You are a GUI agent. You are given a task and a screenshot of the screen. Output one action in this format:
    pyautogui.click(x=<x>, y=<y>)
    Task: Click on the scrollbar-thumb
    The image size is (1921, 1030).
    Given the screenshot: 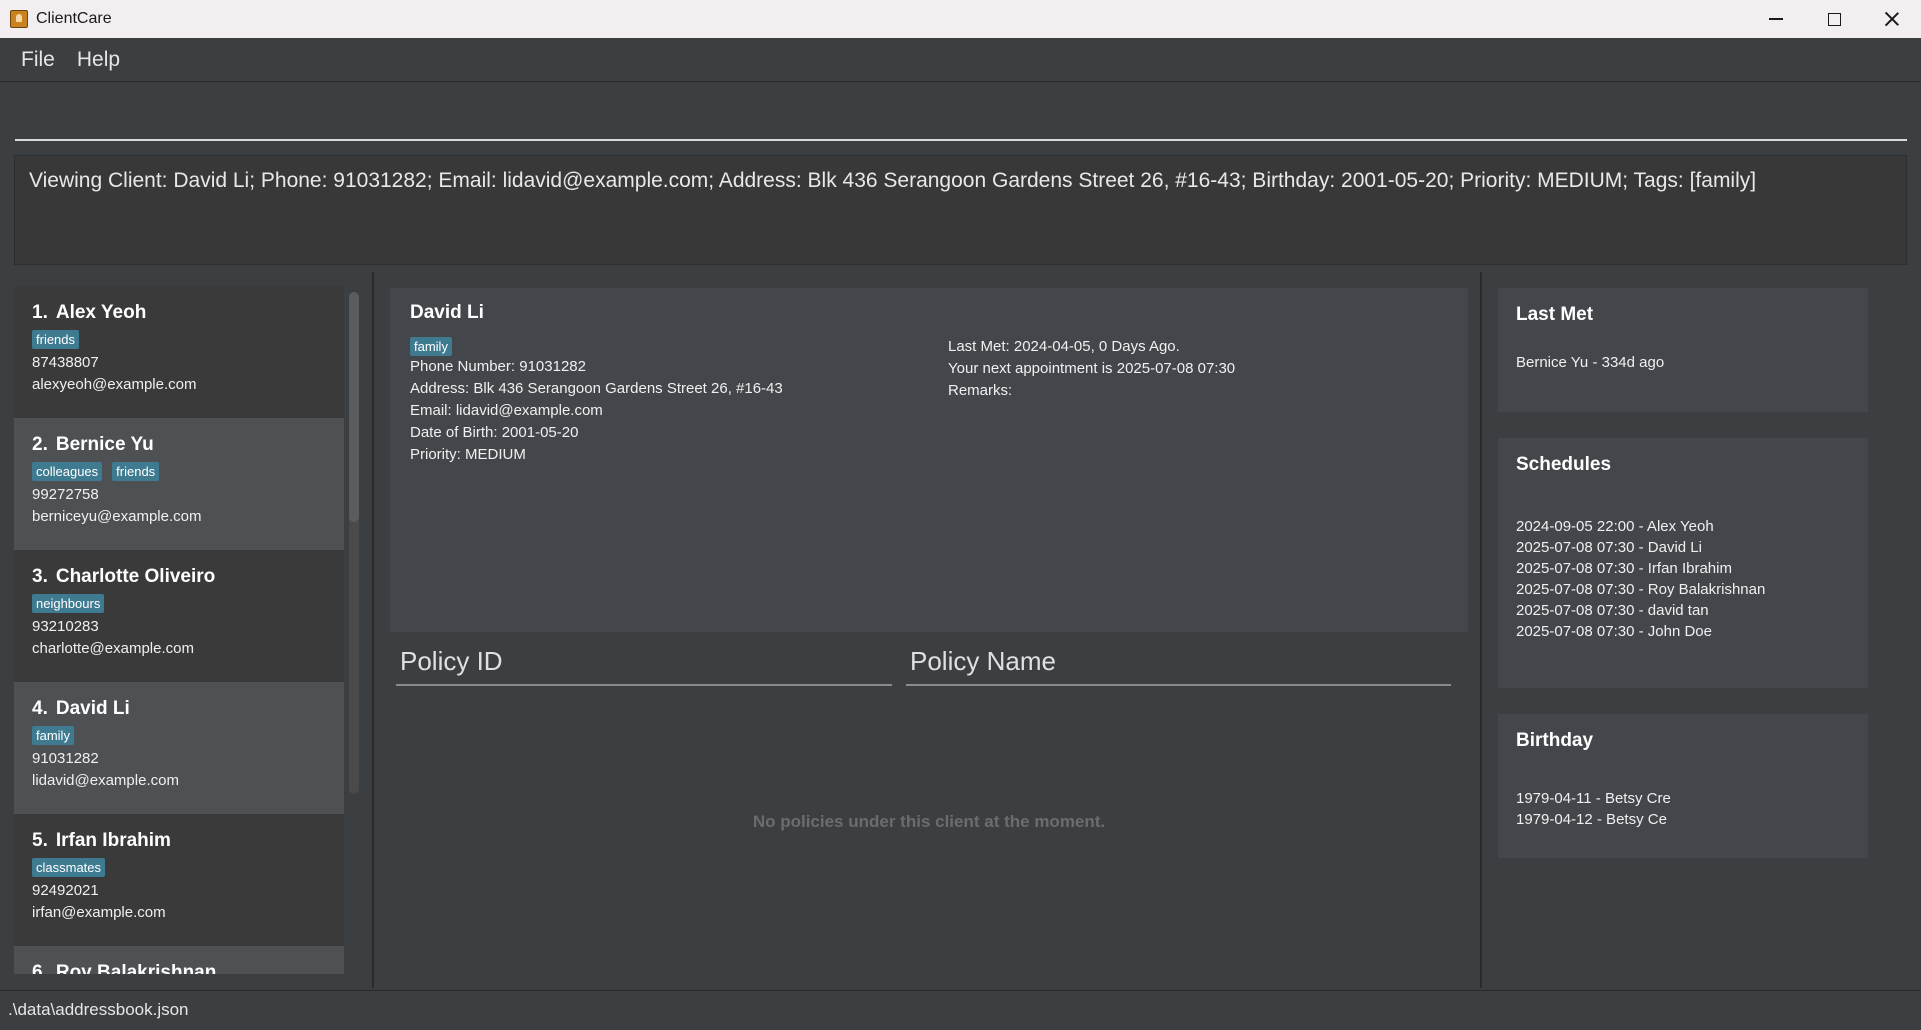 What is the action you would take?
    pyautogui.click(x=354, y=407)
    